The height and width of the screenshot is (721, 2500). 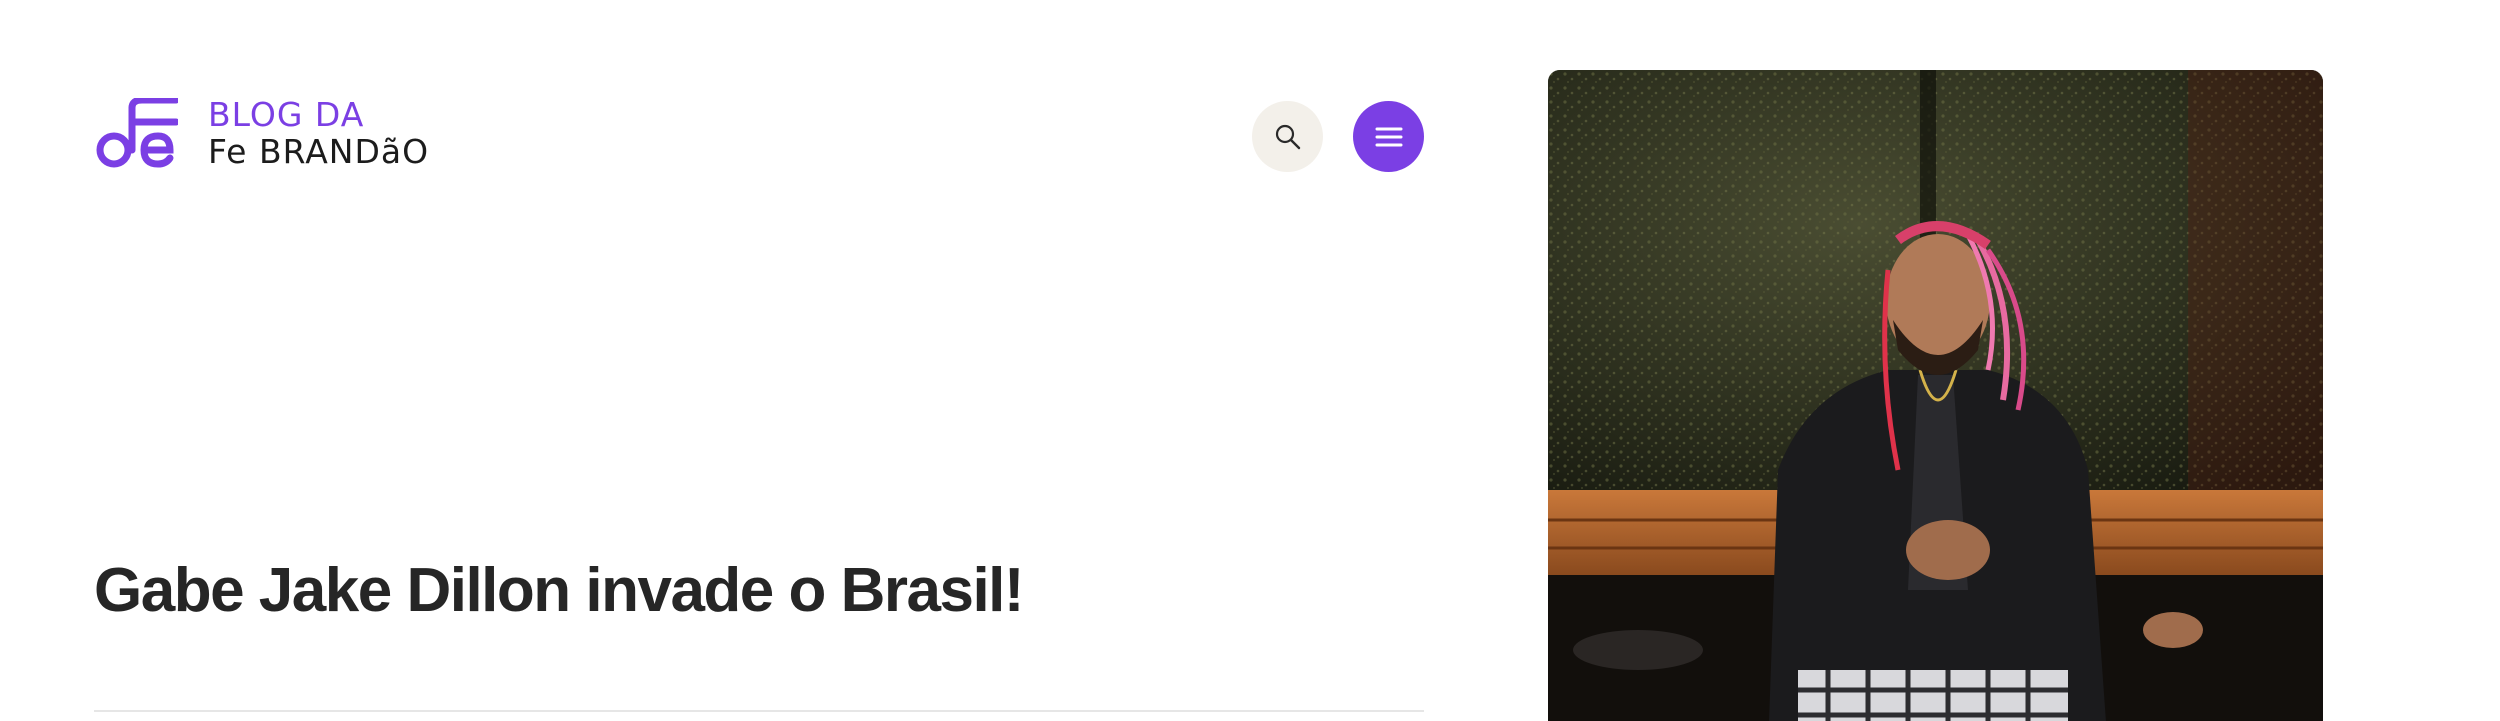 I want to click on site-logo: BLOG DA Fe BRANDãO, so click(x=261, y=133).